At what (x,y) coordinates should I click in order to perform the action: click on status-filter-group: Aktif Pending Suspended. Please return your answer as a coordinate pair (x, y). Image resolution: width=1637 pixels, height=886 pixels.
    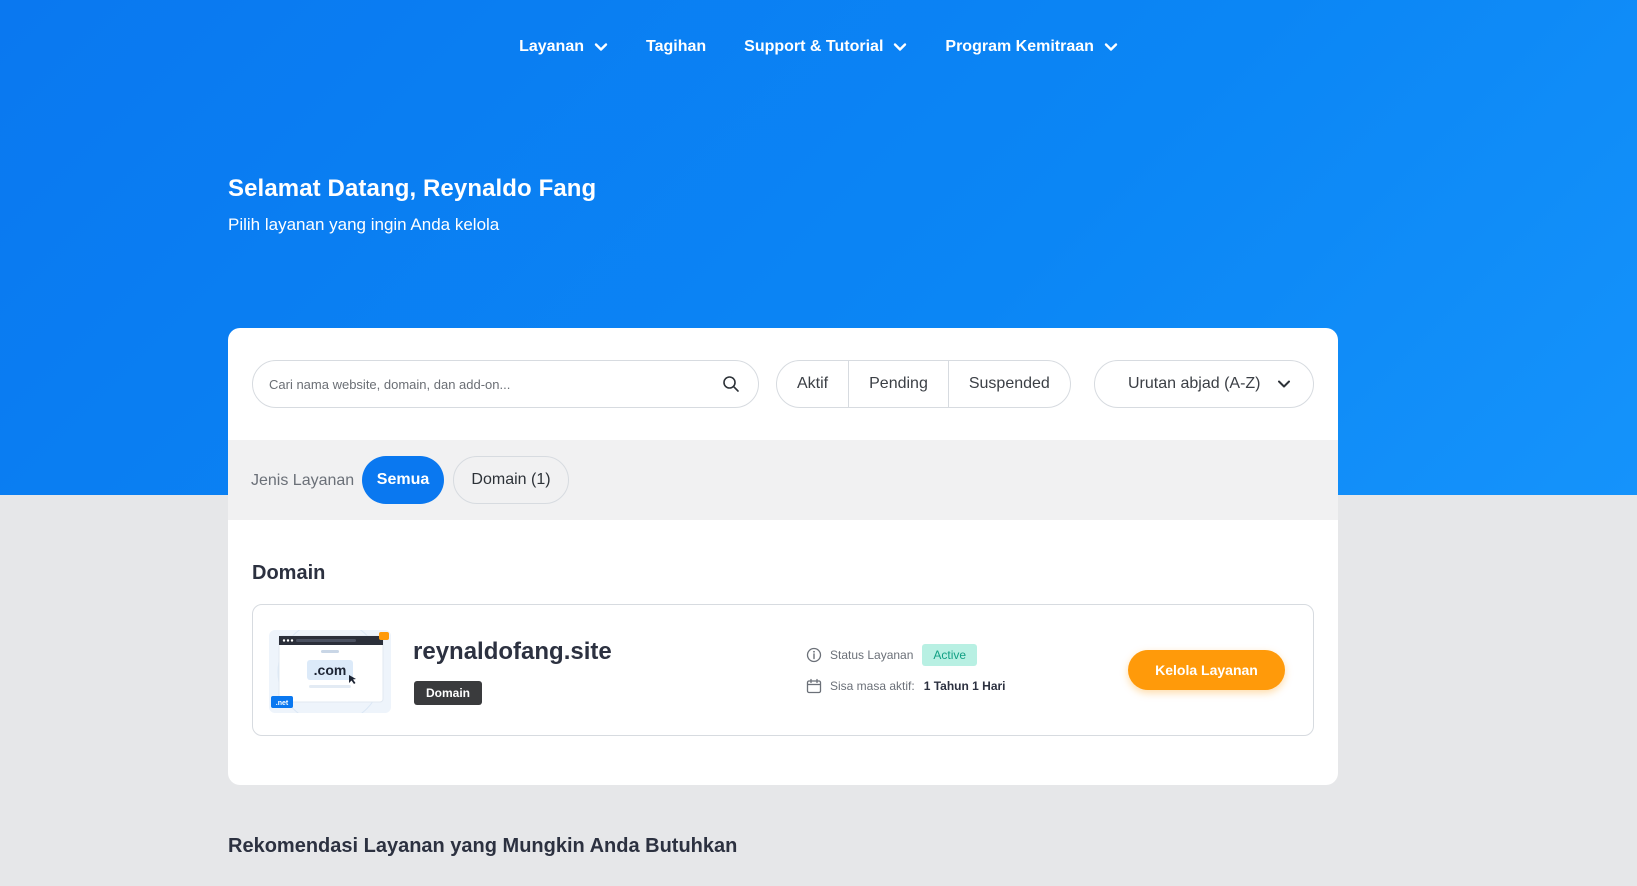
    Looking at the image, I should click on (923, 384).